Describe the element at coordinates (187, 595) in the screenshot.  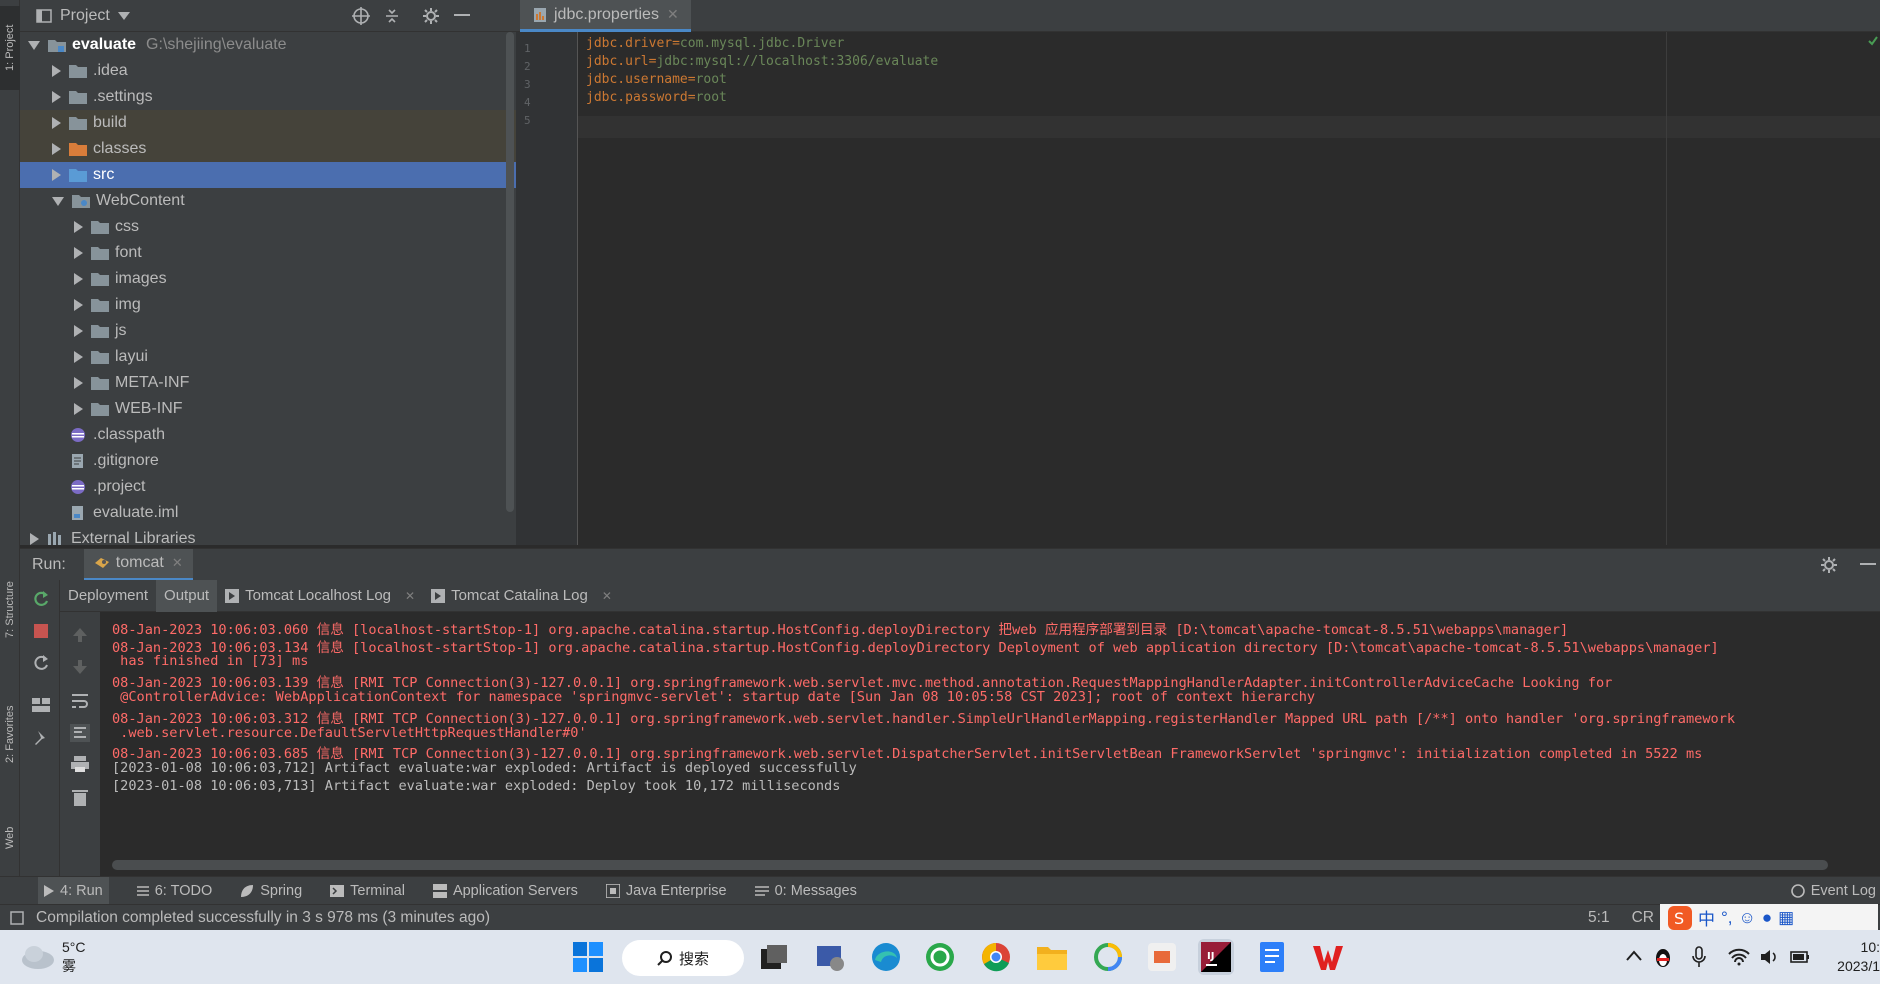
I see `tab-output: Output` at that location.